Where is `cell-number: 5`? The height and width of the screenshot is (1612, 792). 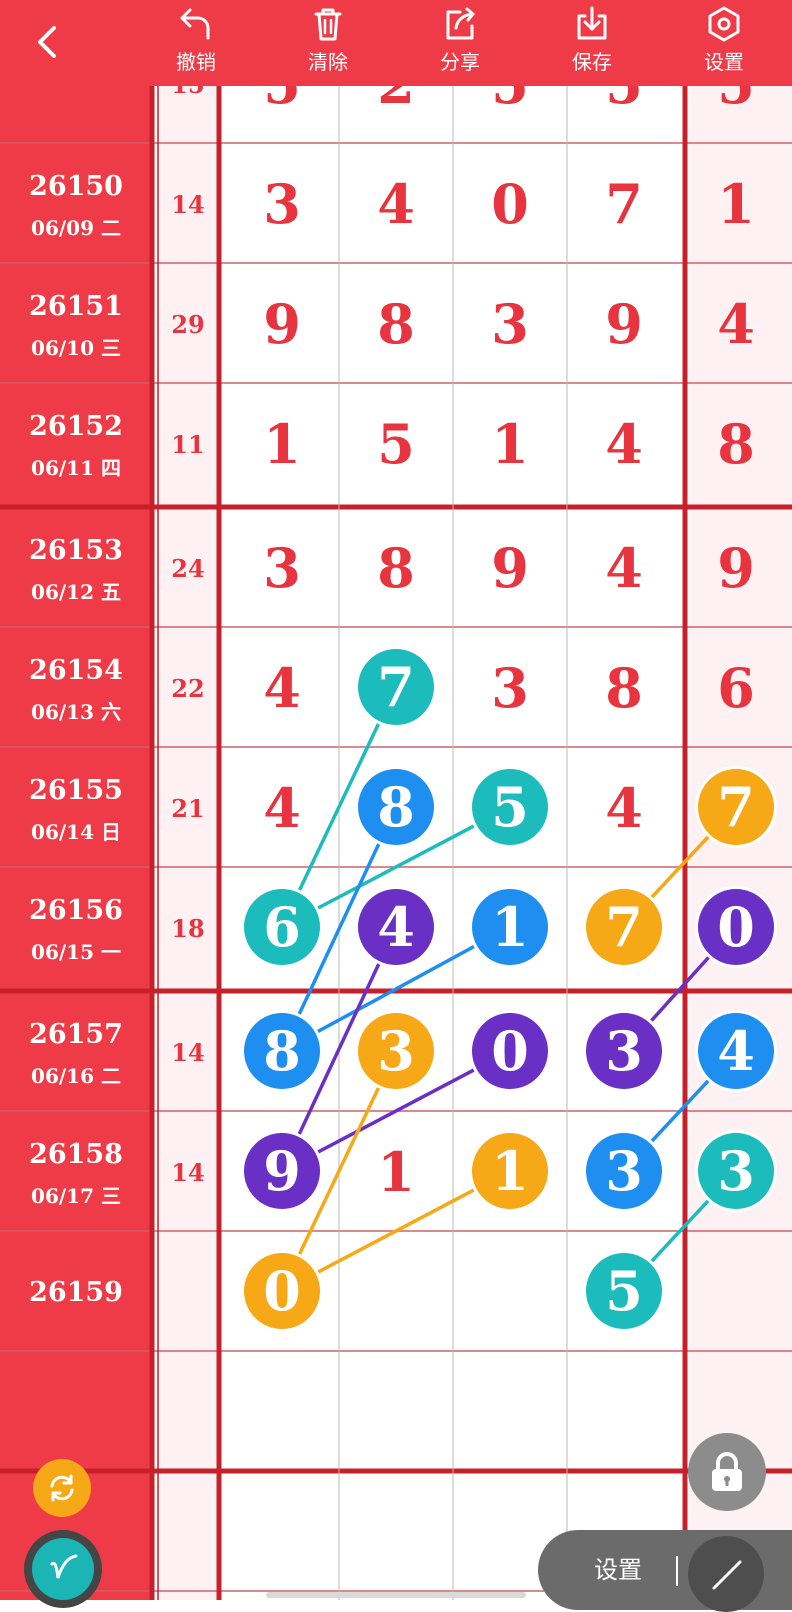
cell-number: 5 is located at coordinates (396, 444).